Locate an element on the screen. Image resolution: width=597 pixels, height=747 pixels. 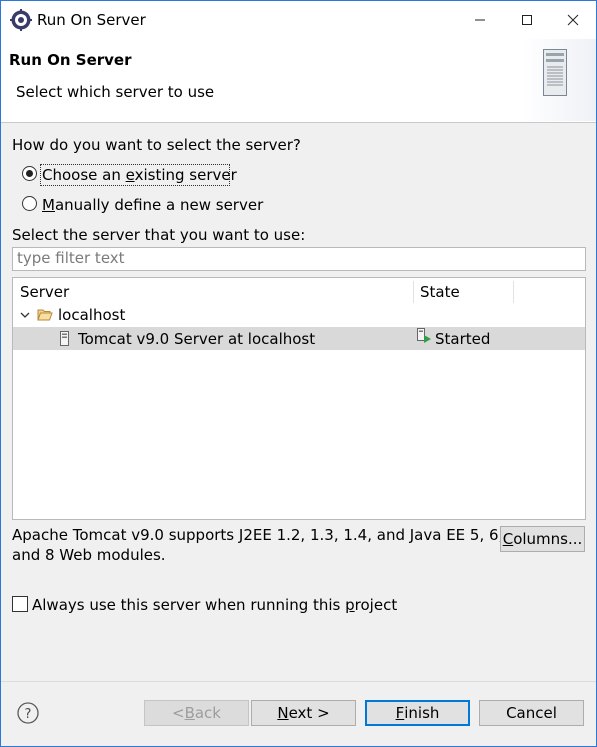
server-started-icon is located at coordinates (424, 335).